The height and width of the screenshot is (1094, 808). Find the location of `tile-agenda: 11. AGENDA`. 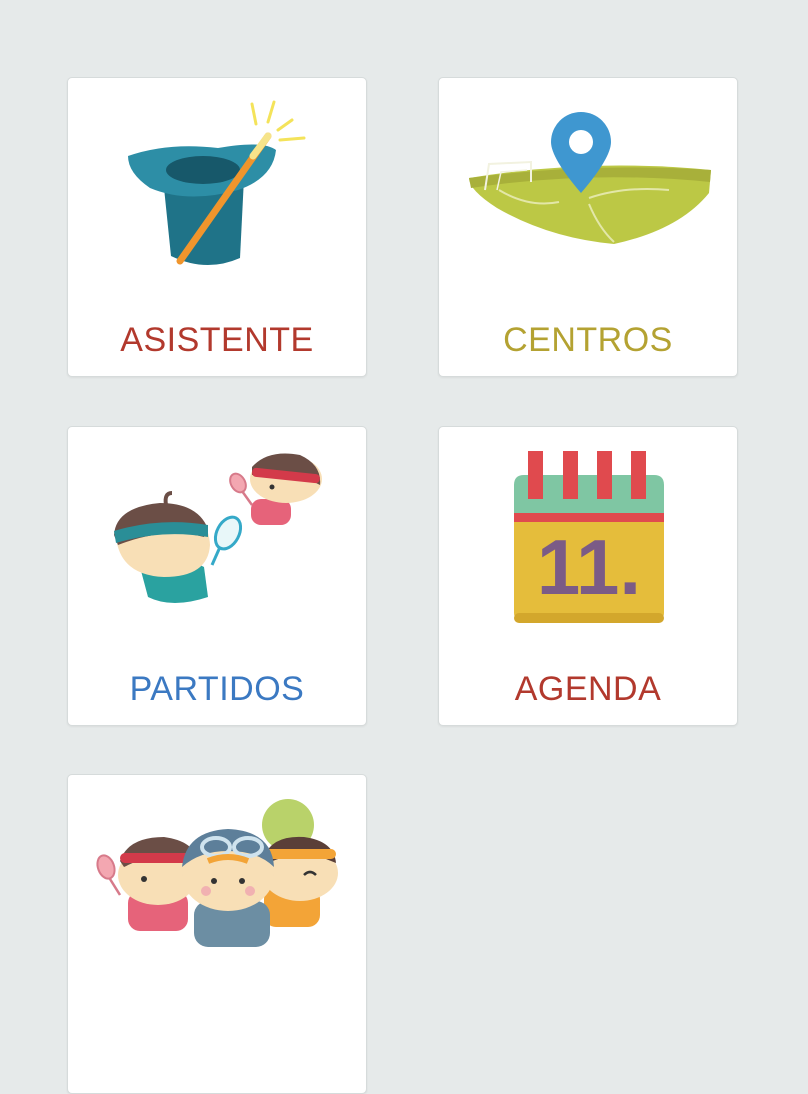

tile-agenda: 11. AGENDA is located at coordinates (588, 576).